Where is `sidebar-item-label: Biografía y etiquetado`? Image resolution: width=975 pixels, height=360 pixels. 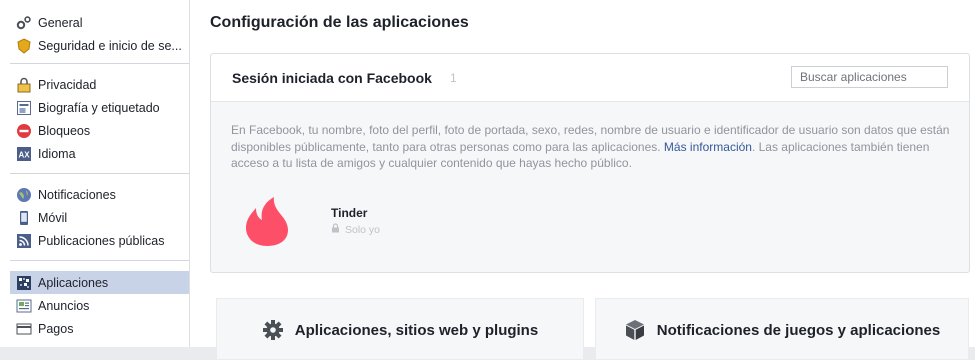
sidebar-item-label: Biografía y etiquetado is located at coordinates (99, 107).